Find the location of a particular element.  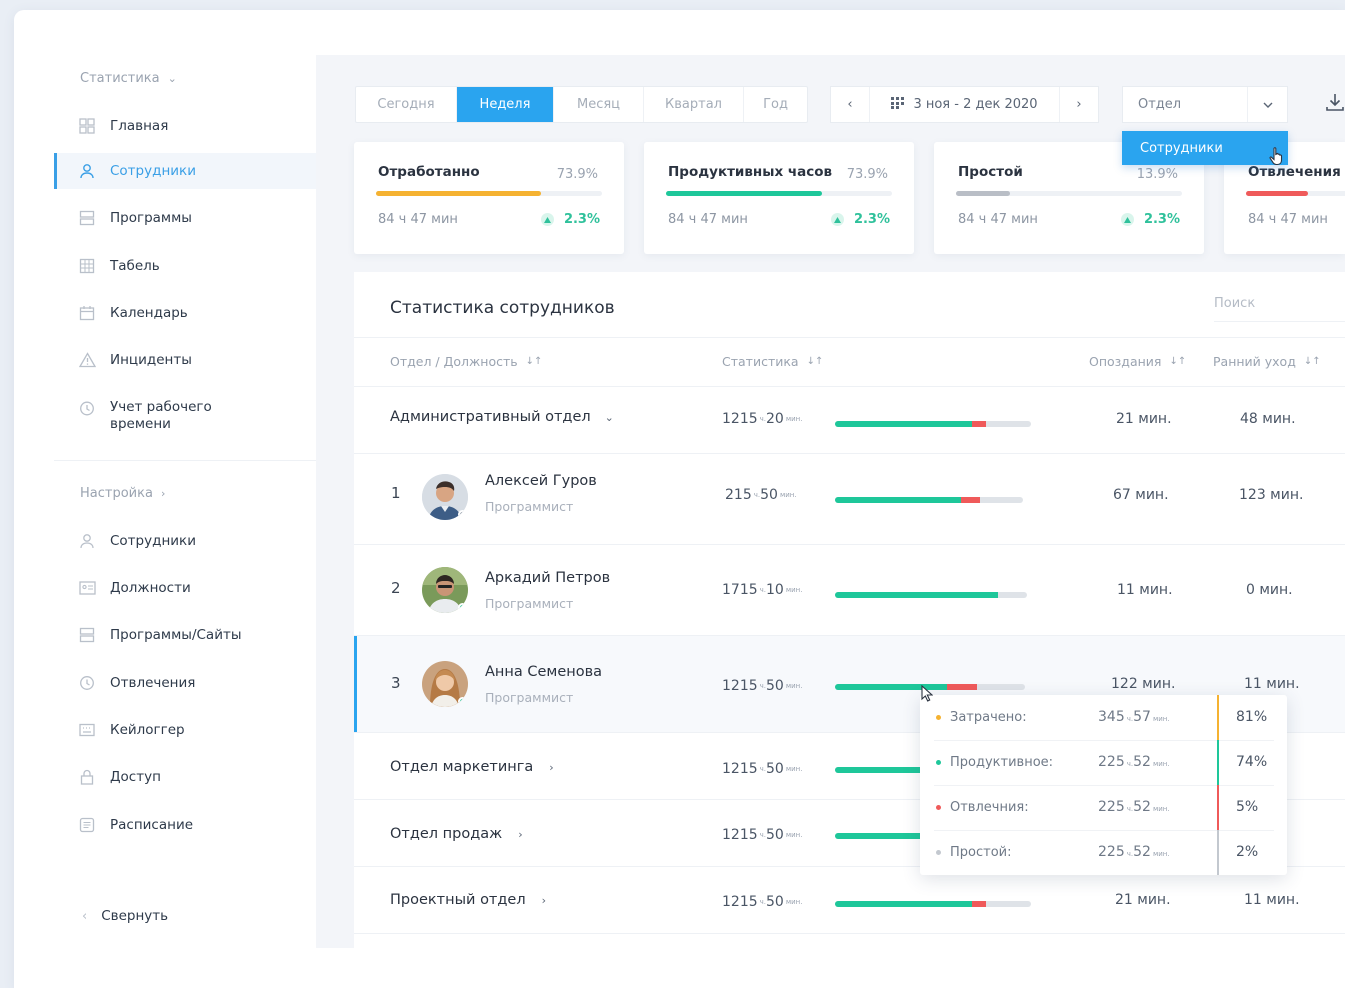

next-period-button: › is located at coordinates (1079, 104).